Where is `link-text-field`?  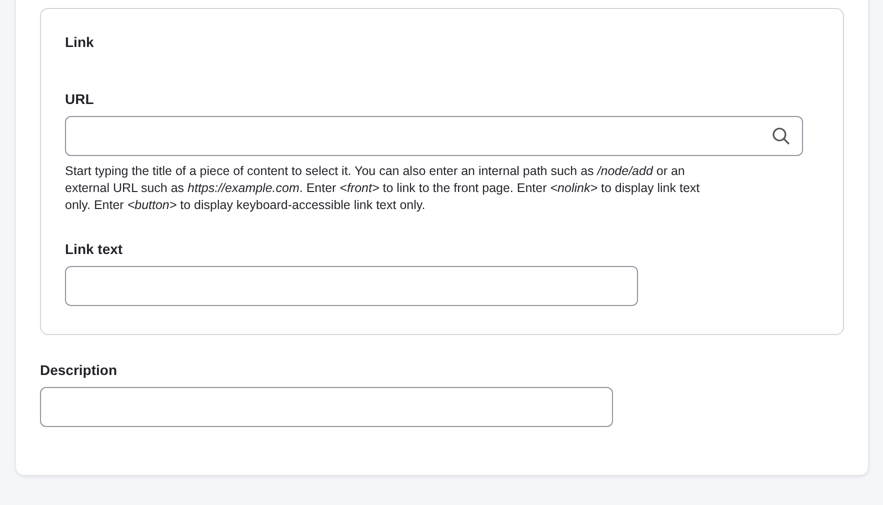
link-text-field is located at coordinates (351, 286).